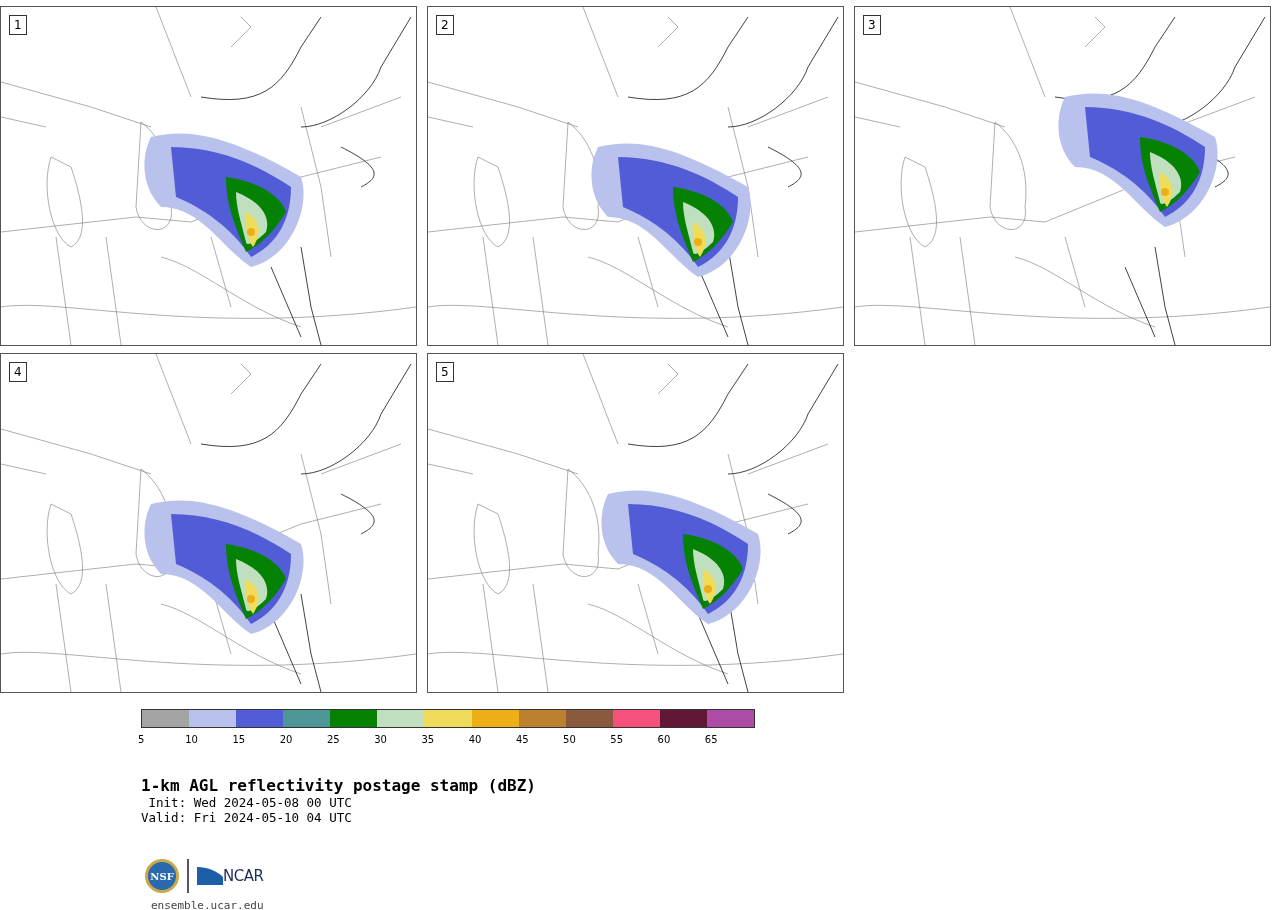 Image resolution: width=1280 pixels, height=910 pixels. Describe the element at coordinates (286, 739) in the screenshot. I see `tick-label: 20` at that location.